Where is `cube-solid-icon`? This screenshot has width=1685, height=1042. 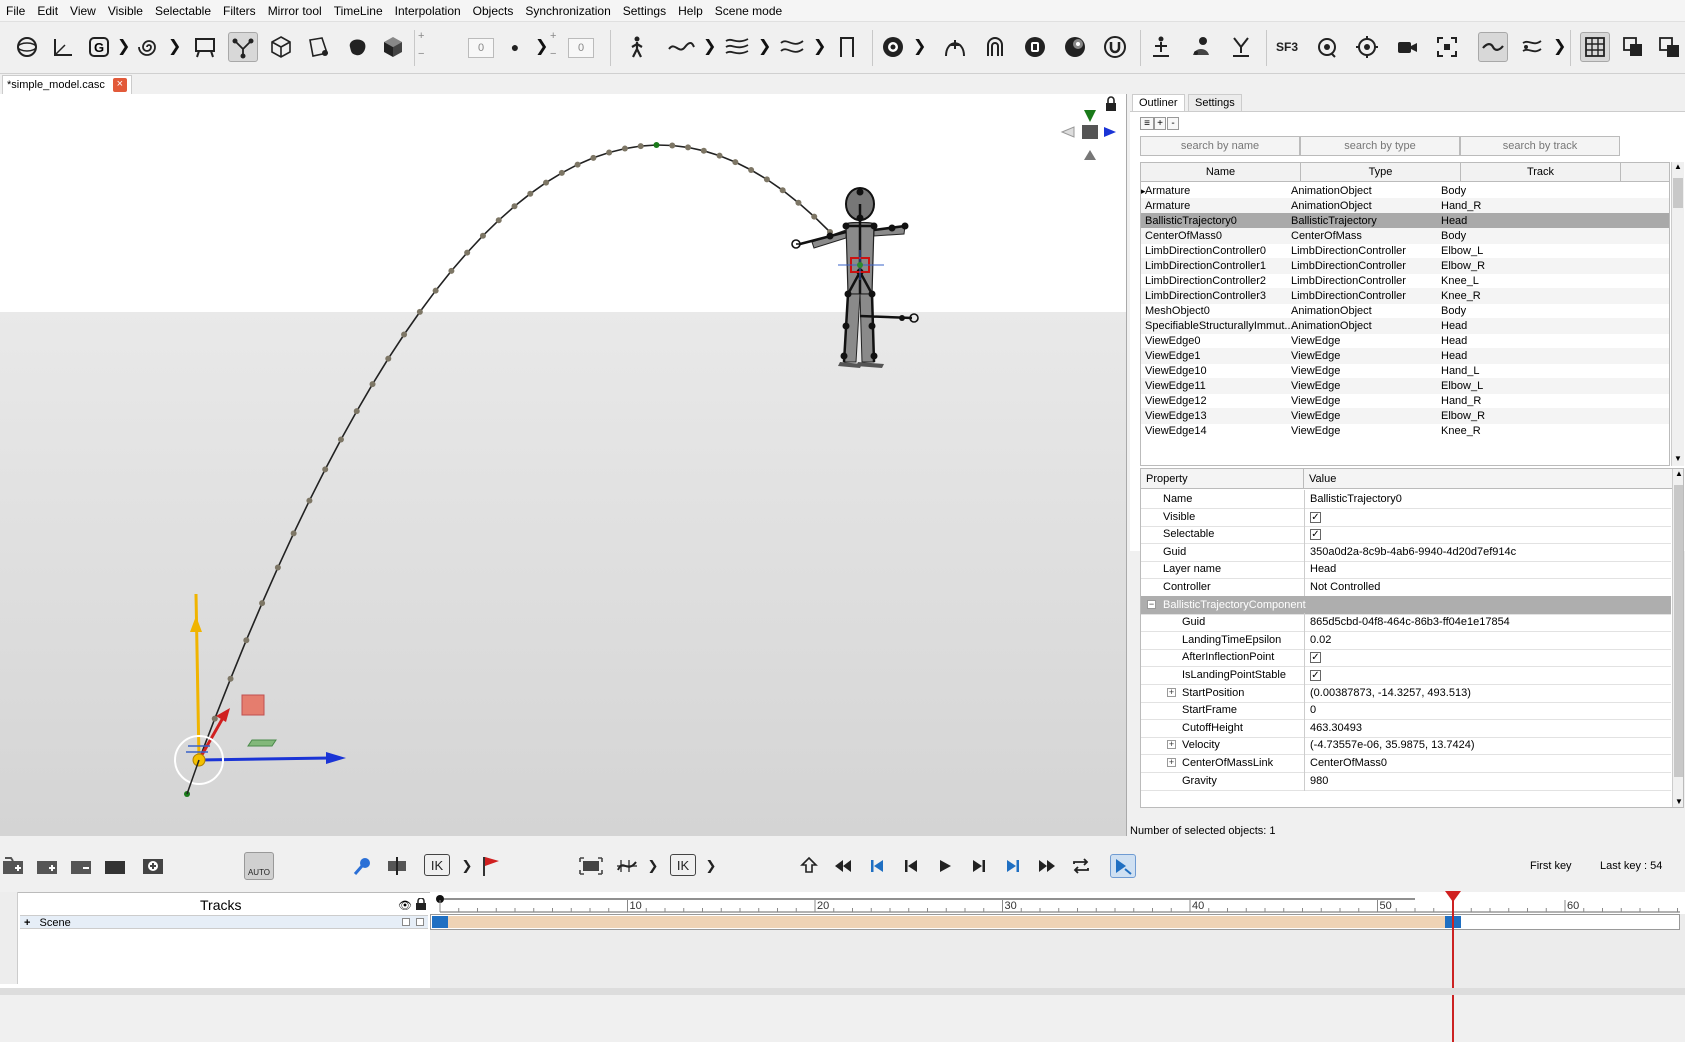
cube-solid-icon is located at coordinates (393, 47).